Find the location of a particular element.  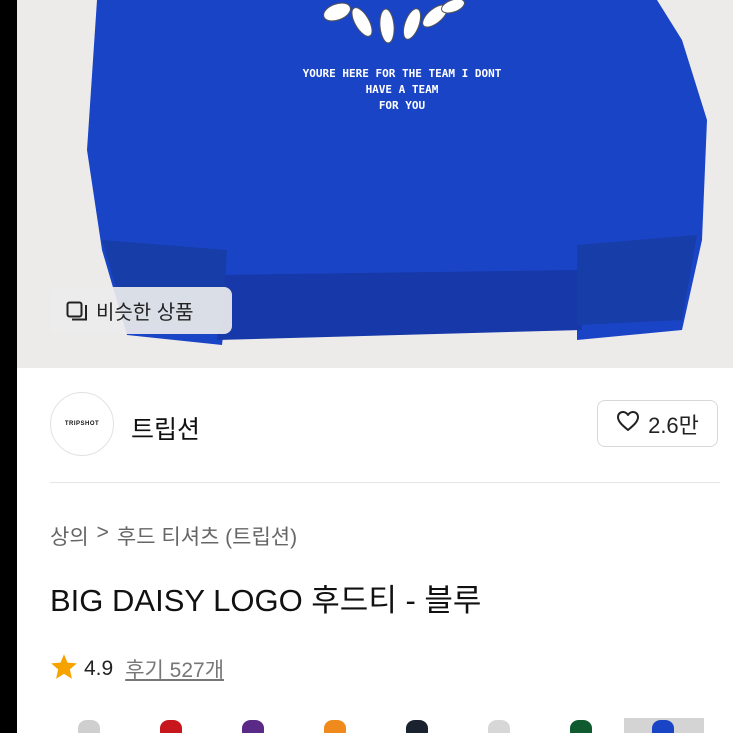

product-title: BIG DAISY LOGO 후드티 - 블루 is located at coordinates (266, 600).